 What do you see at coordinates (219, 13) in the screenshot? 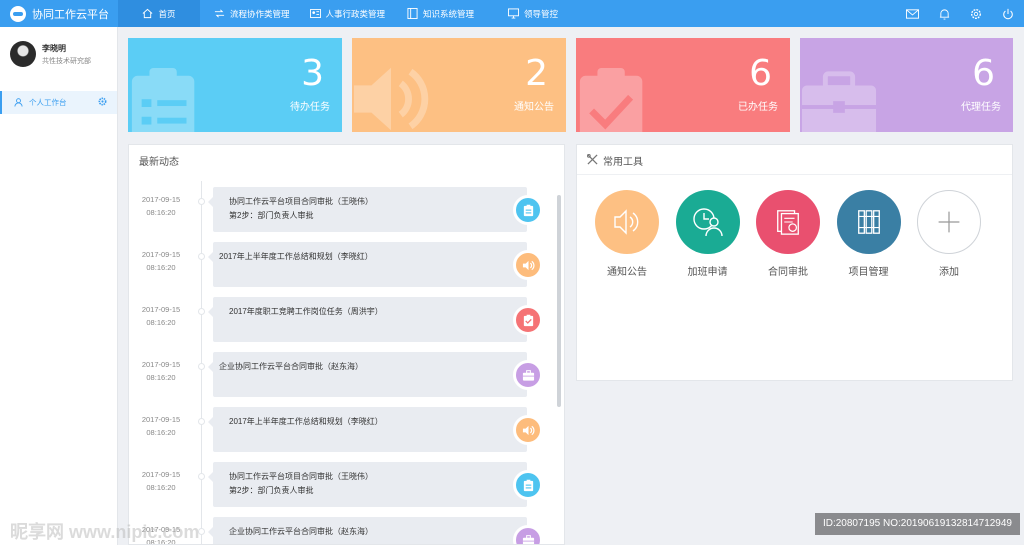
I see `process-icon` at bounding box center [219, 13].